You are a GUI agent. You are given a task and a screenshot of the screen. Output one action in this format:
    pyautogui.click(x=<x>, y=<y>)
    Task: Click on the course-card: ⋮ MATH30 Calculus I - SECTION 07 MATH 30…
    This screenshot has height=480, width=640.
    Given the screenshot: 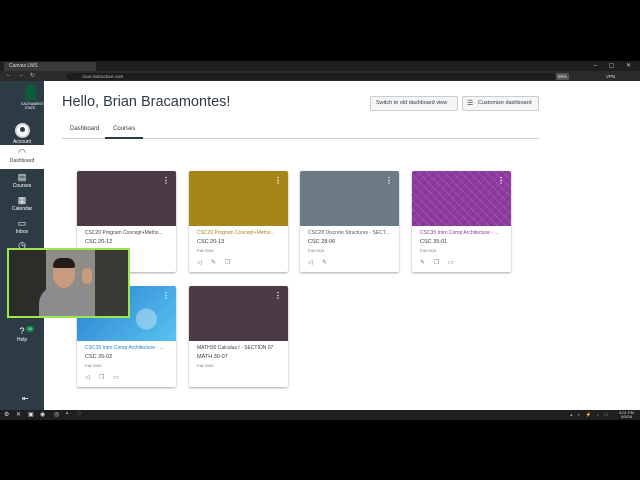 What is the action you would take?
    pyautogui.click(x=238, y=336)
    